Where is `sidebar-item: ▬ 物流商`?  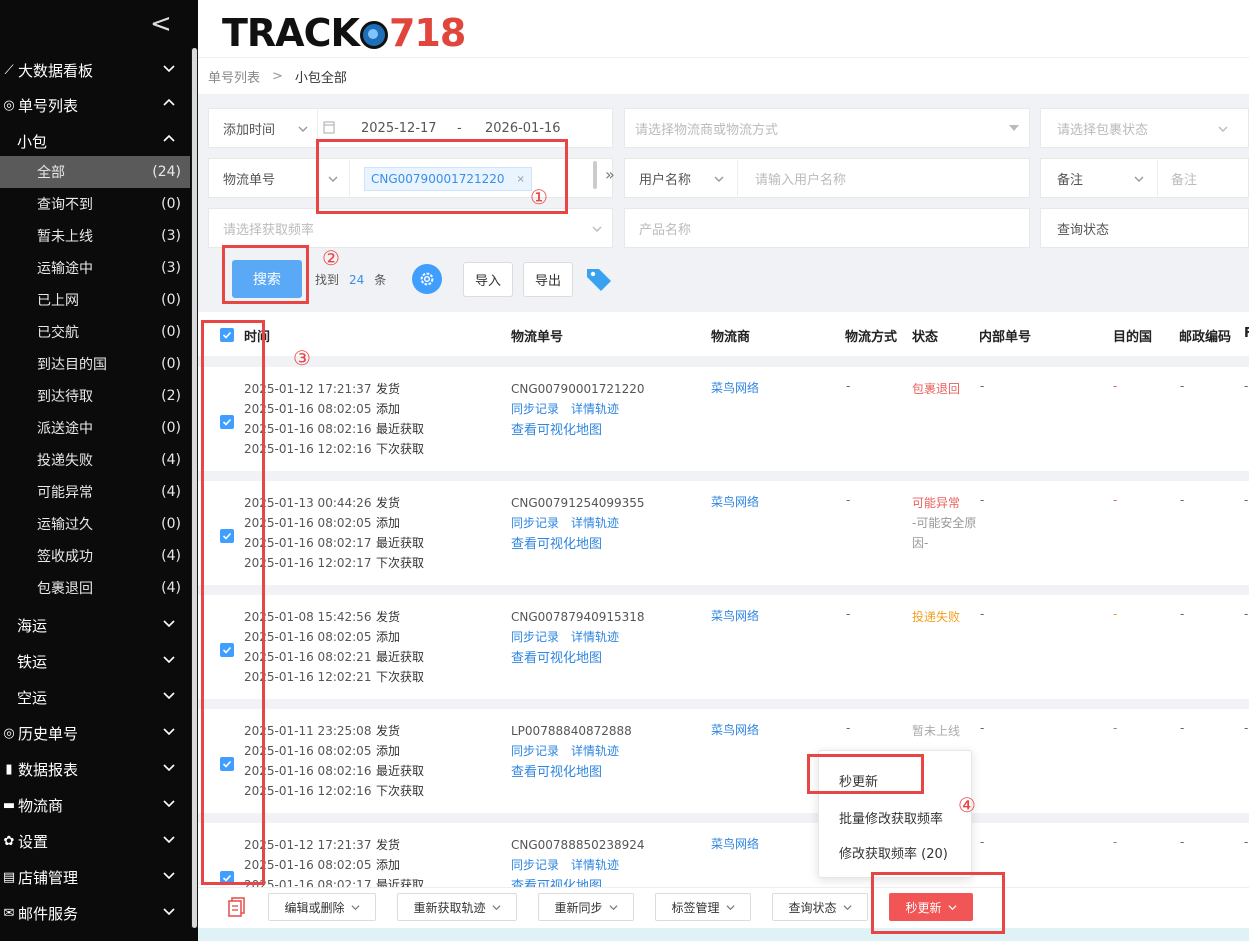
sidebar-item: ▬ 物流商 is located at coordinates (95, 805).